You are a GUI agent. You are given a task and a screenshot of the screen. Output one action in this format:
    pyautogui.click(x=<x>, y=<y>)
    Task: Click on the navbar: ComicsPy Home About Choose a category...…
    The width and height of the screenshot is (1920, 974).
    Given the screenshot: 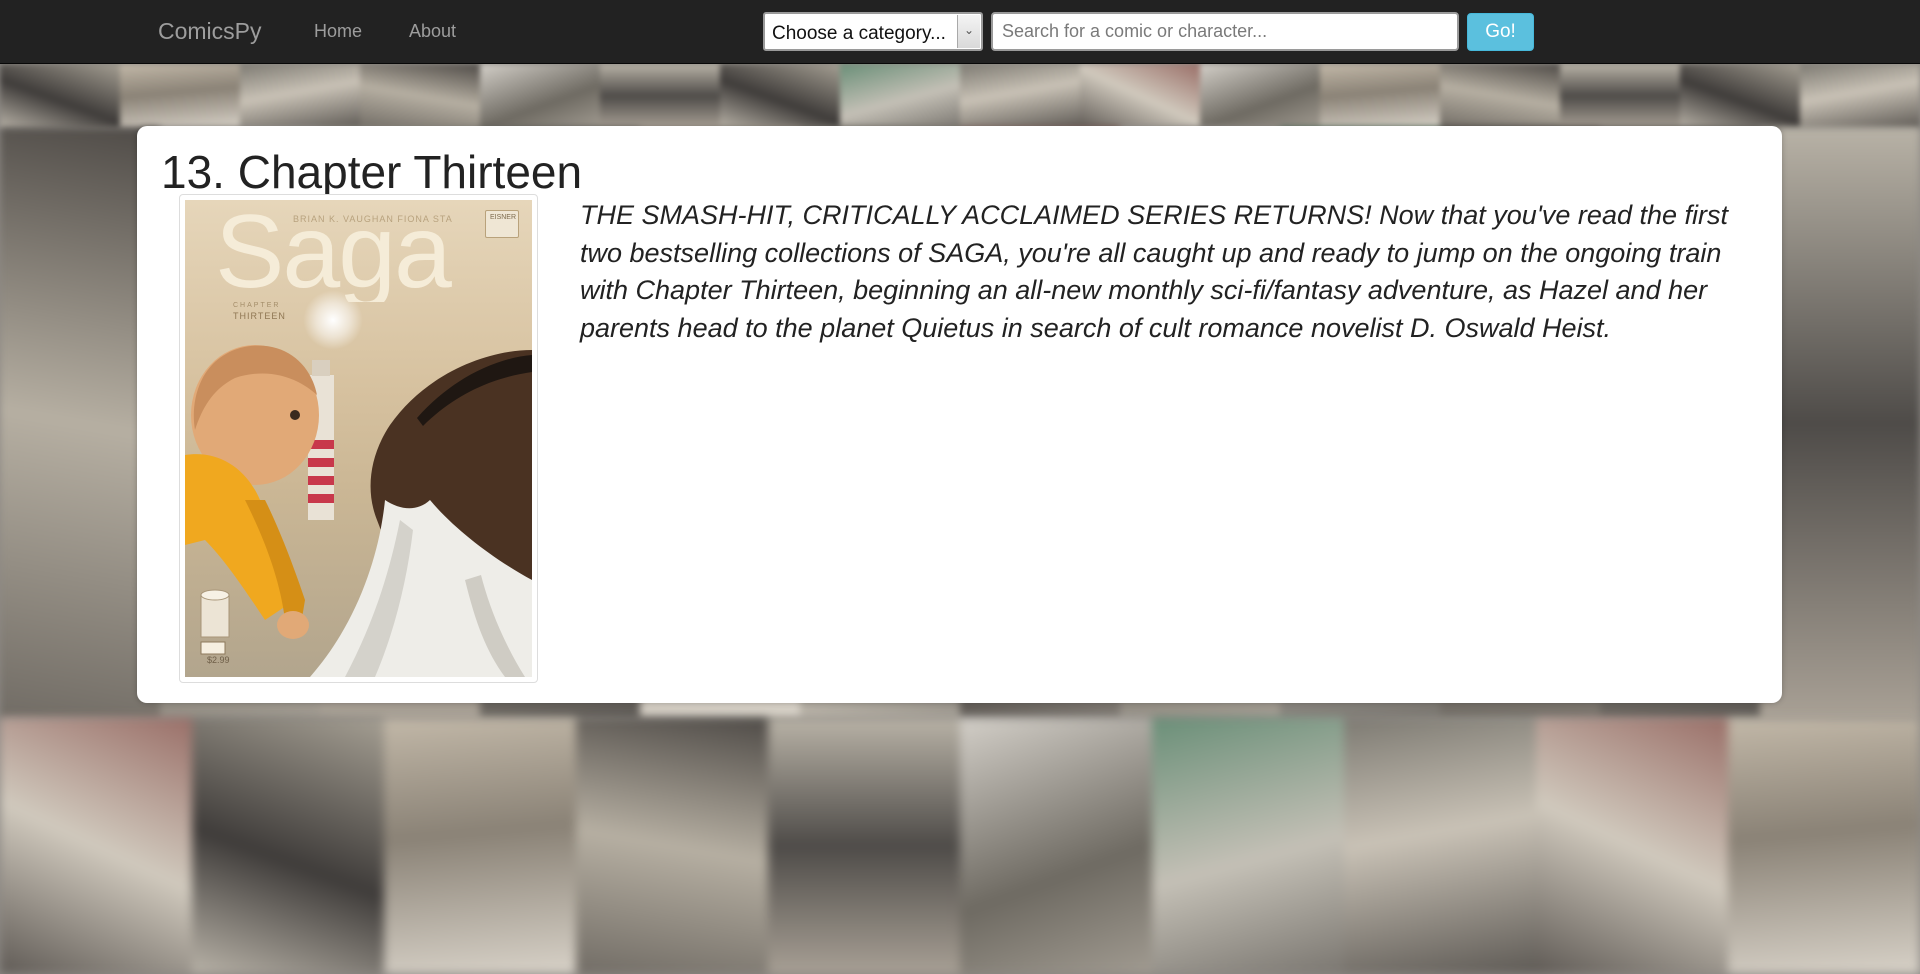 What is the action you would take?
    pyautogui.click(x=960, y=32)
    